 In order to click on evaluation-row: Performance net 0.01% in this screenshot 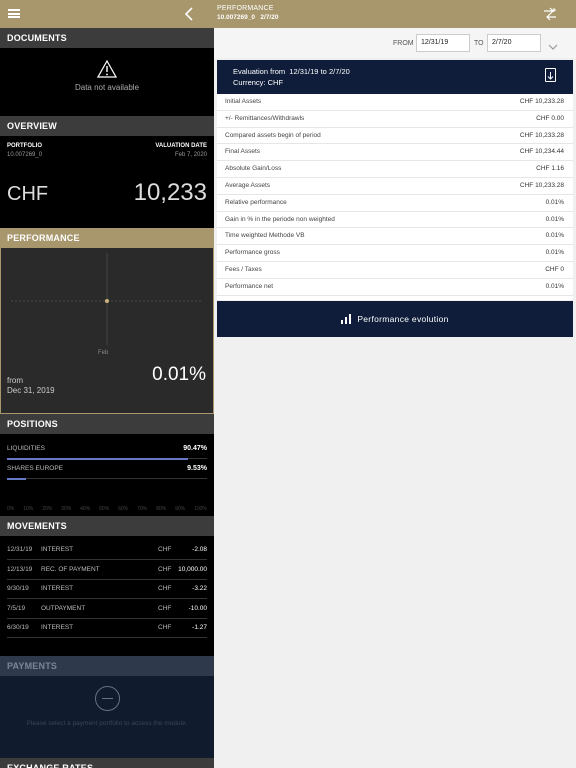, I will do `click(395, 287)`.